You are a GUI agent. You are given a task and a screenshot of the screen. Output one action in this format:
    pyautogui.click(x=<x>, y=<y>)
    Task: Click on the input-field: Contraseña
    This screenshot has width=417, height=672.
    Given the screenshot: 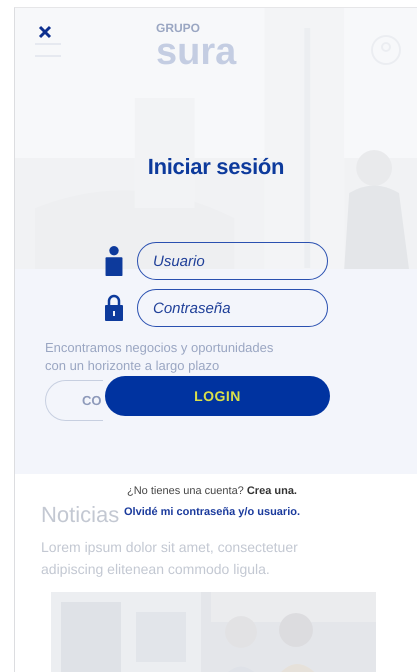 What is the action you would take?
    pyautogui.click(x=232, y=308)
    